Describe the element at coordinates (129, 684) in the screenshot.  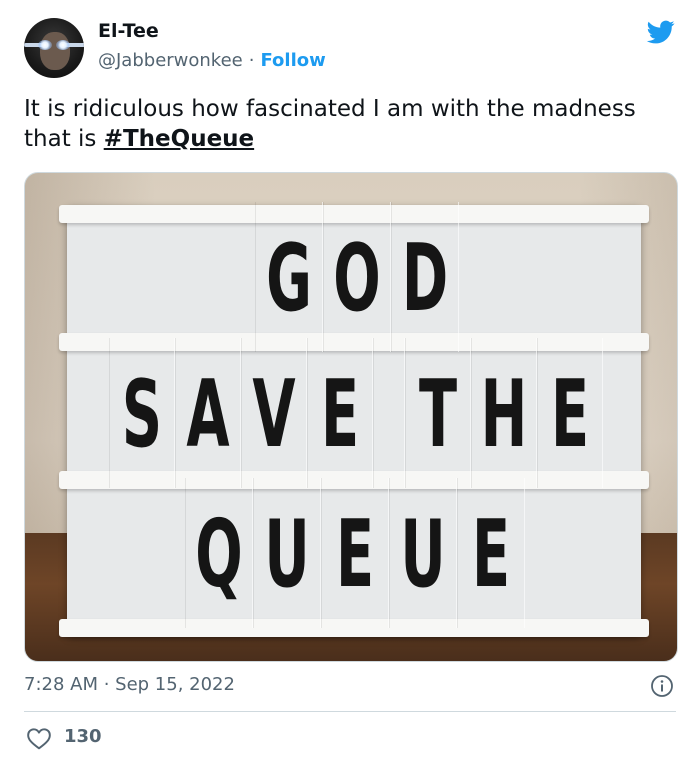
I see `tweet-timestamp: 7:28 AM · Sep 15, 2022` at that location.